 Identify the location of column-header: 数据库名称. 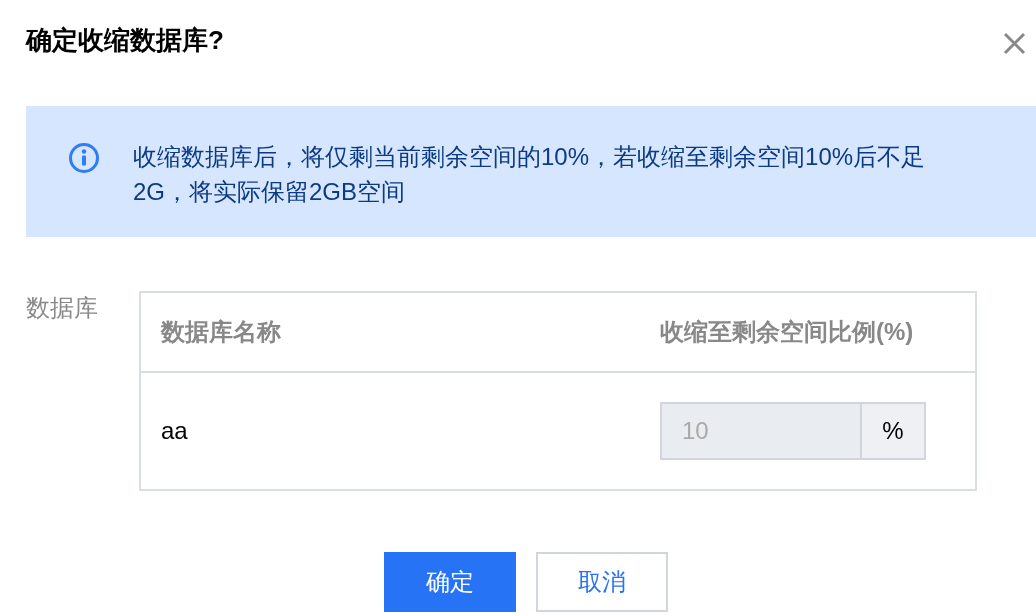
(220, 332).